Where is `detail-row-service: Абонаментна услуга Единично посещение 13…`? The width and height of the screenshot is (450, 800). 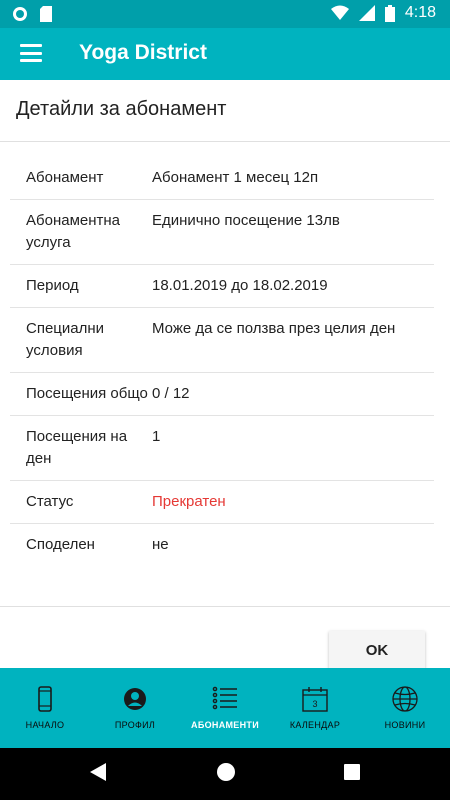
detail-row-service: Абонаментна услуга Единично посещение 13… is located at coordinates (222, 232).